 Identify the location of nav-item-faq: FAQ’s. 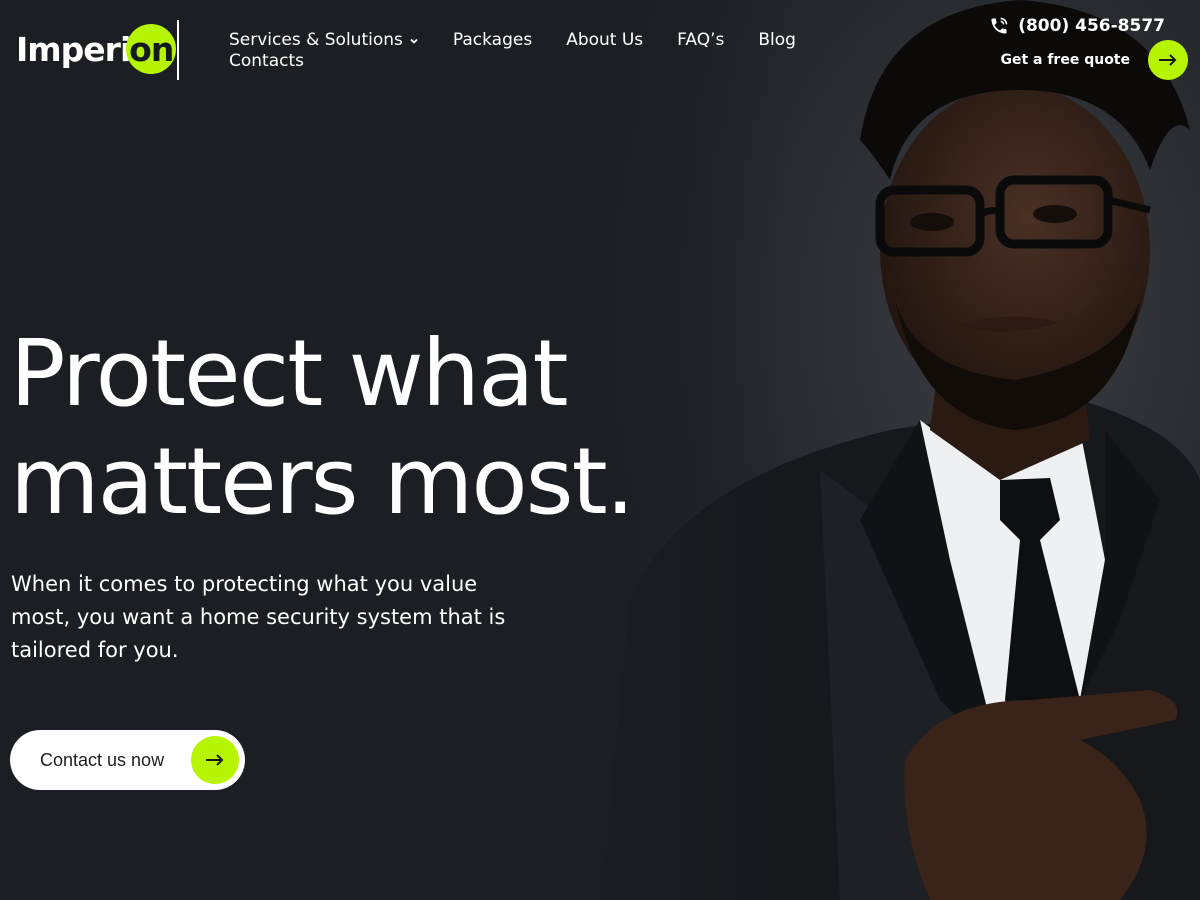
(700, 40).